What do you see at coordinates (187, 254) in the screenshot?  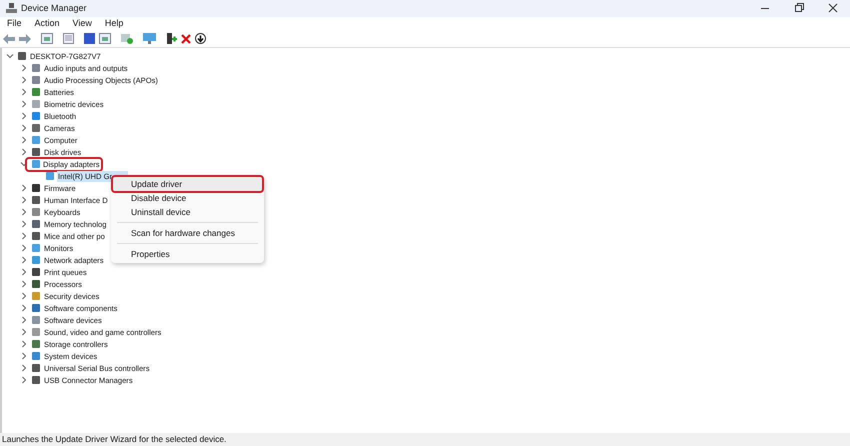 I see `menu-item: Properties` at bounding box center [187, 254].